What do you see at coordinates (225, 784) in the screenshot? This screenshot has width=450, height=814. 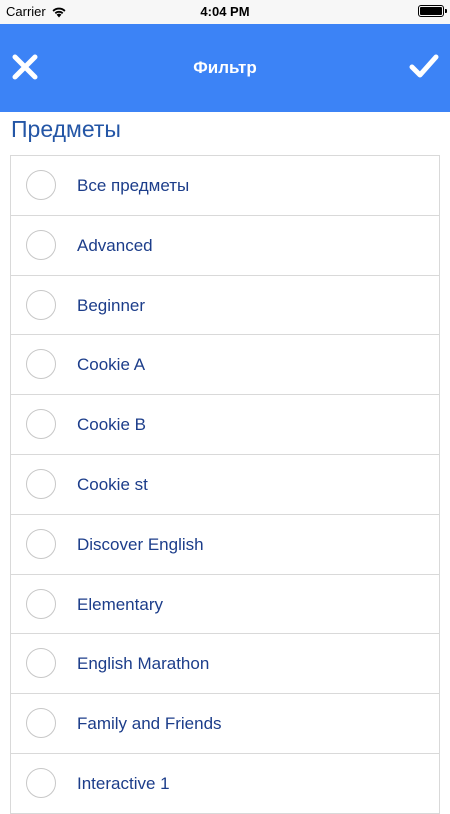 I see `list-item: Interactive 1` at bounding box center [225, 784].